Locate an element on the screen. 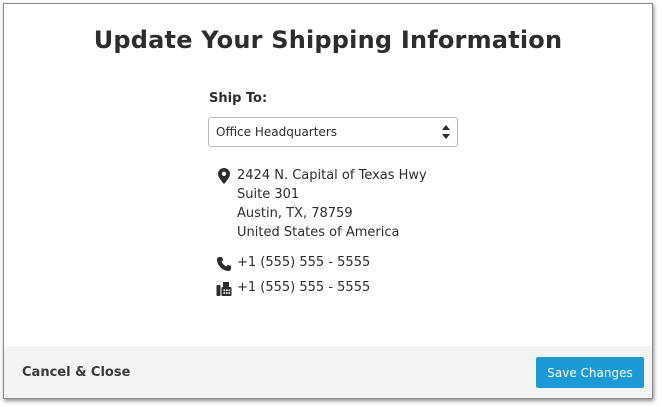 The image size is (662, 407). cancel-close-button: Cancel & Close is located at coordinates (76, 372).